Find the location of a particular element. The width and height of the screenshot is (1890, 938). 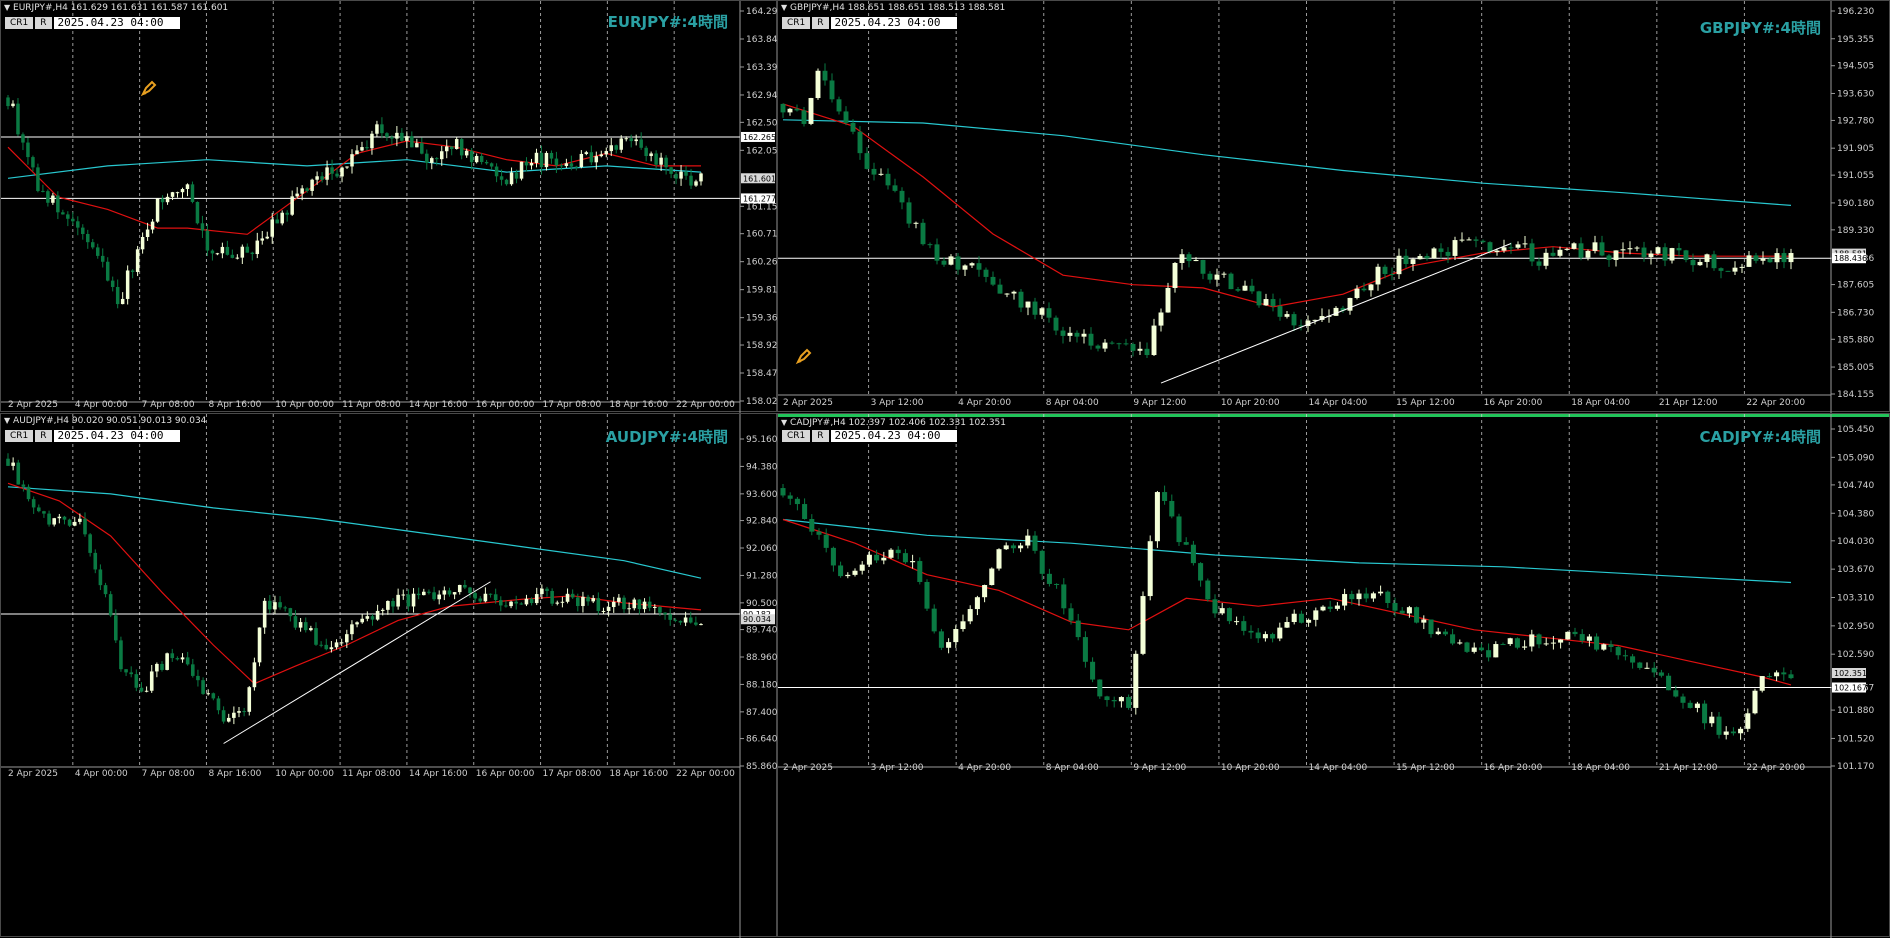

ma-fast-line is located at coordinates (354, 187).